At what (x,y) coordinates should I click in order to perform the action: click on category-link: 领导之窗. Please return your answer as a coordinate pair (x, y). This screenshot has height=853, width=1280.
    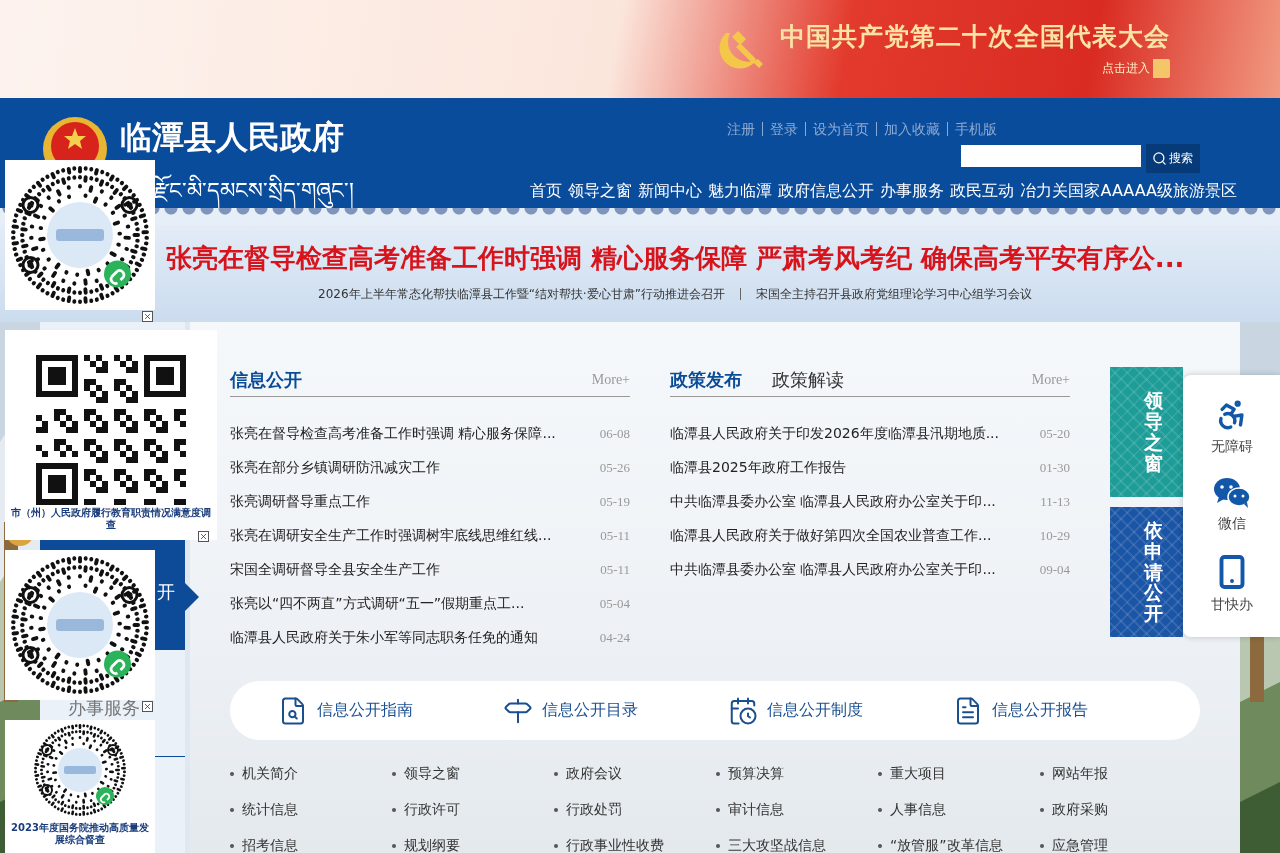
    Looking at the image, I should click on (473, 774).